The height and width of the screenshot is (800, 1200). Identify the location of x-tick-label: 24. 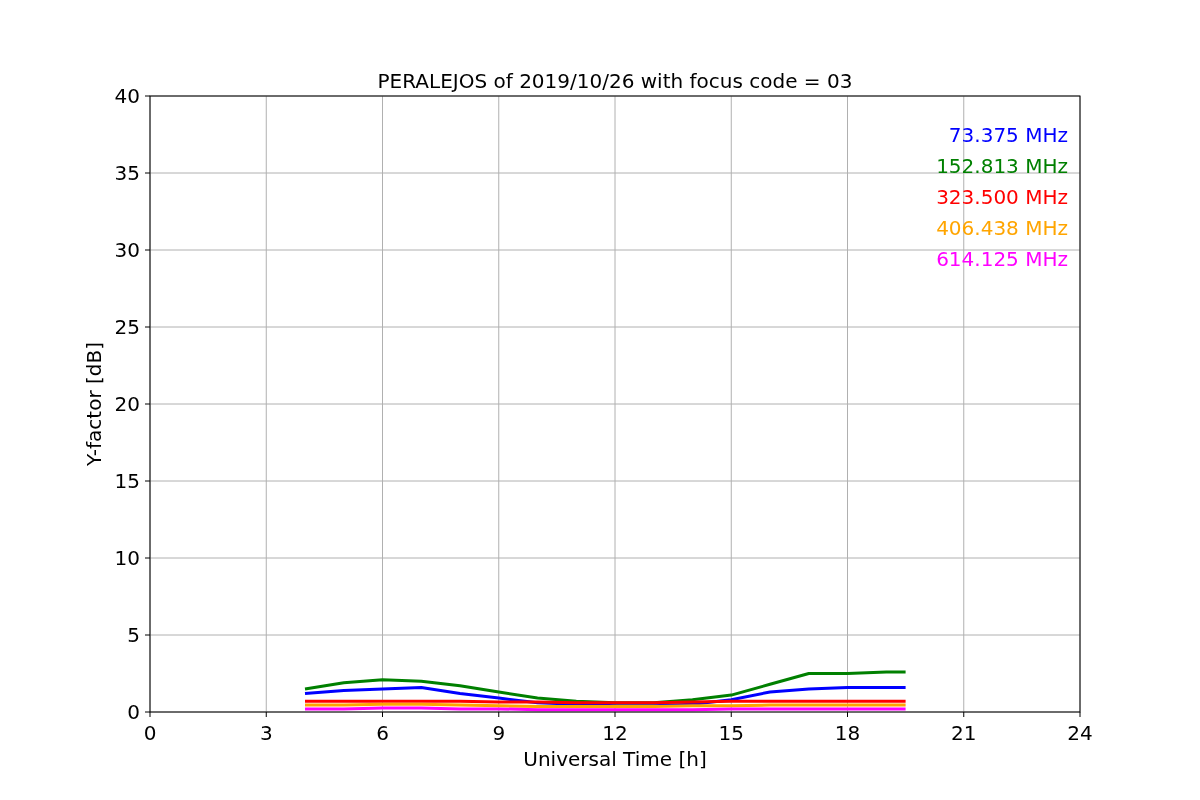
(1080, 733).